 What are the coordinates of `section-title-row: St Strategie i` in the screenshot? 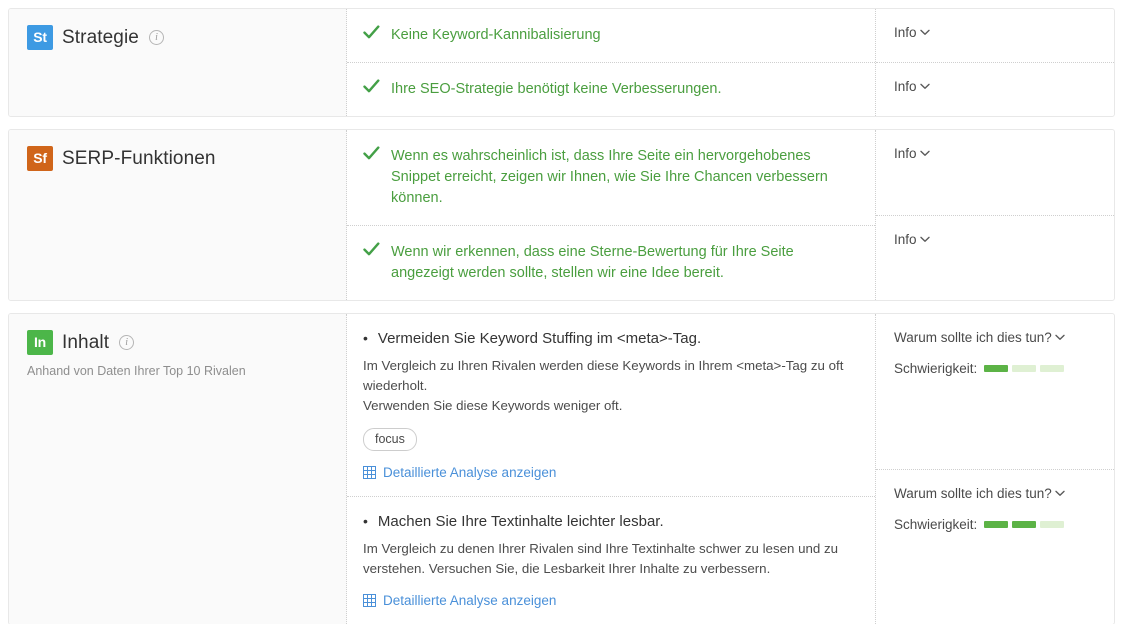 It's located at (177, 37).